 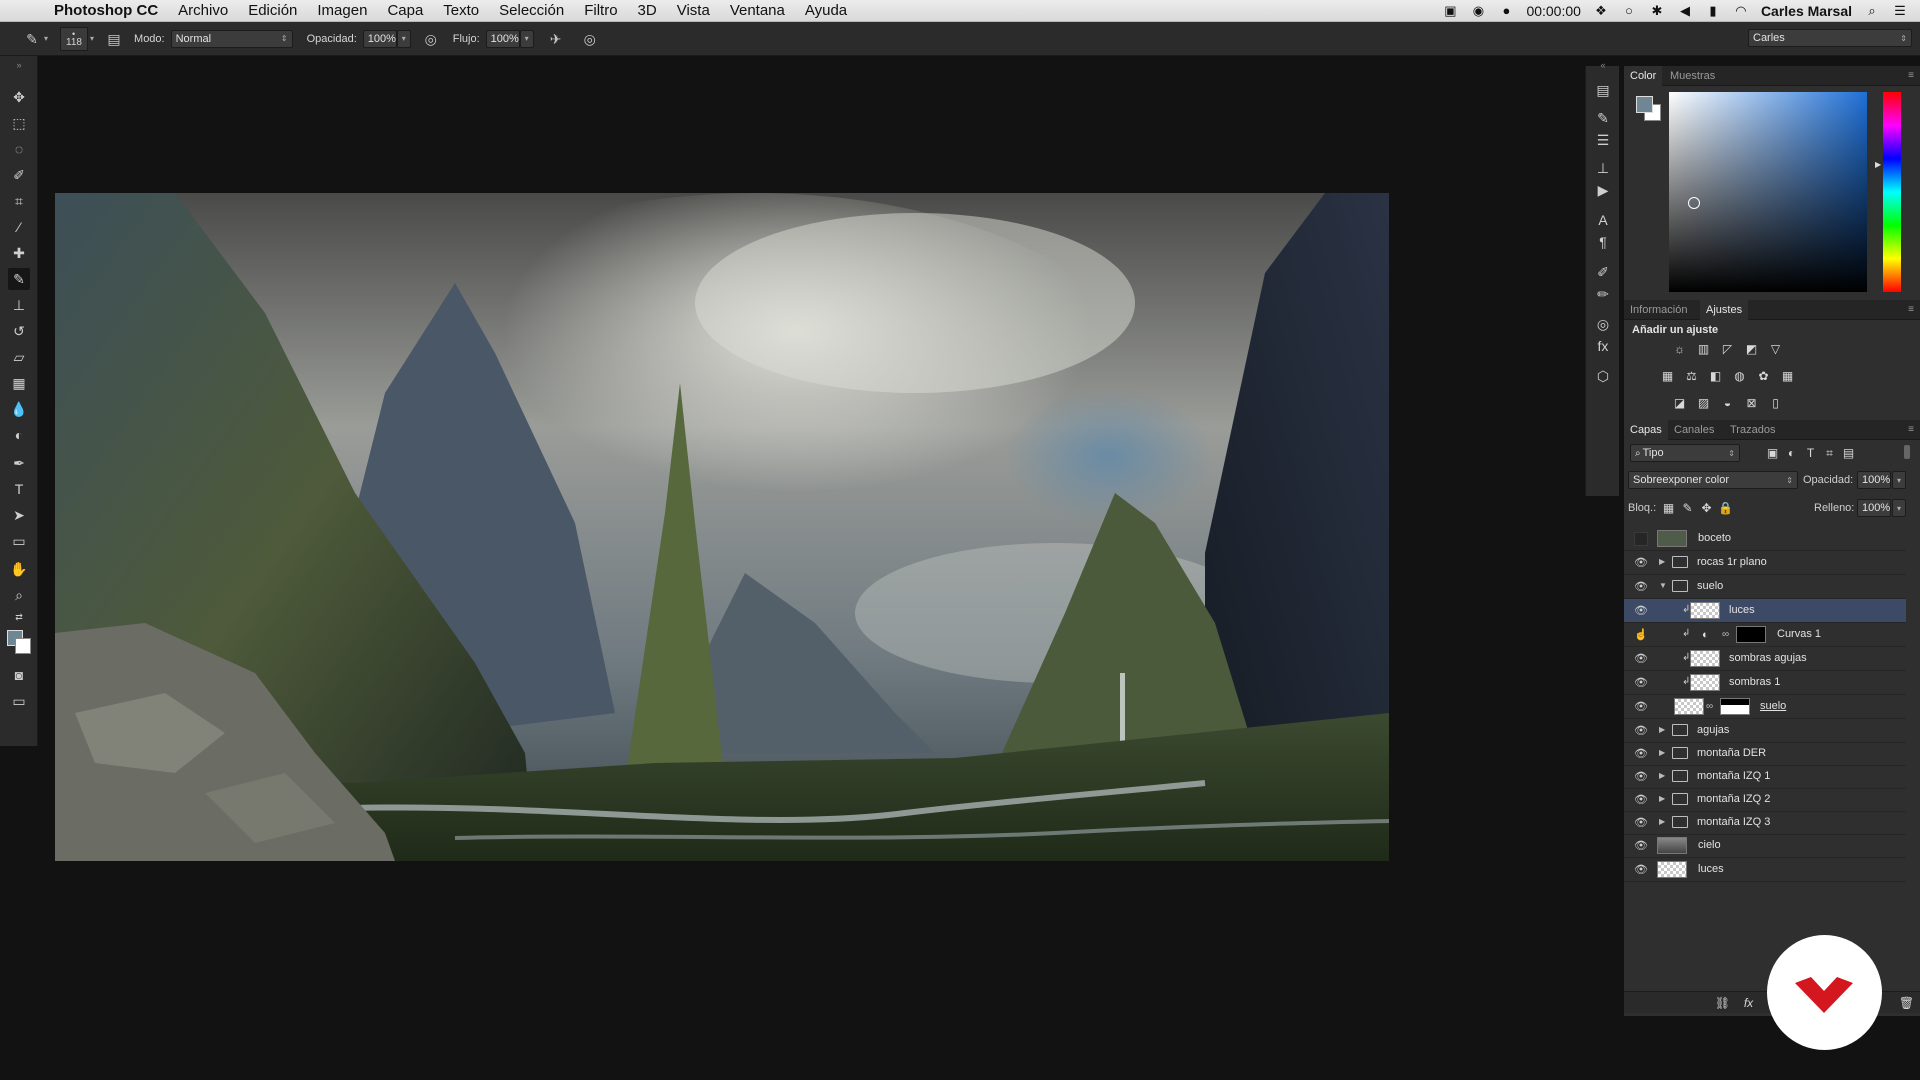 I want to click on eyedropper-tool-icon: ⁄, so click(x=19, y=227).